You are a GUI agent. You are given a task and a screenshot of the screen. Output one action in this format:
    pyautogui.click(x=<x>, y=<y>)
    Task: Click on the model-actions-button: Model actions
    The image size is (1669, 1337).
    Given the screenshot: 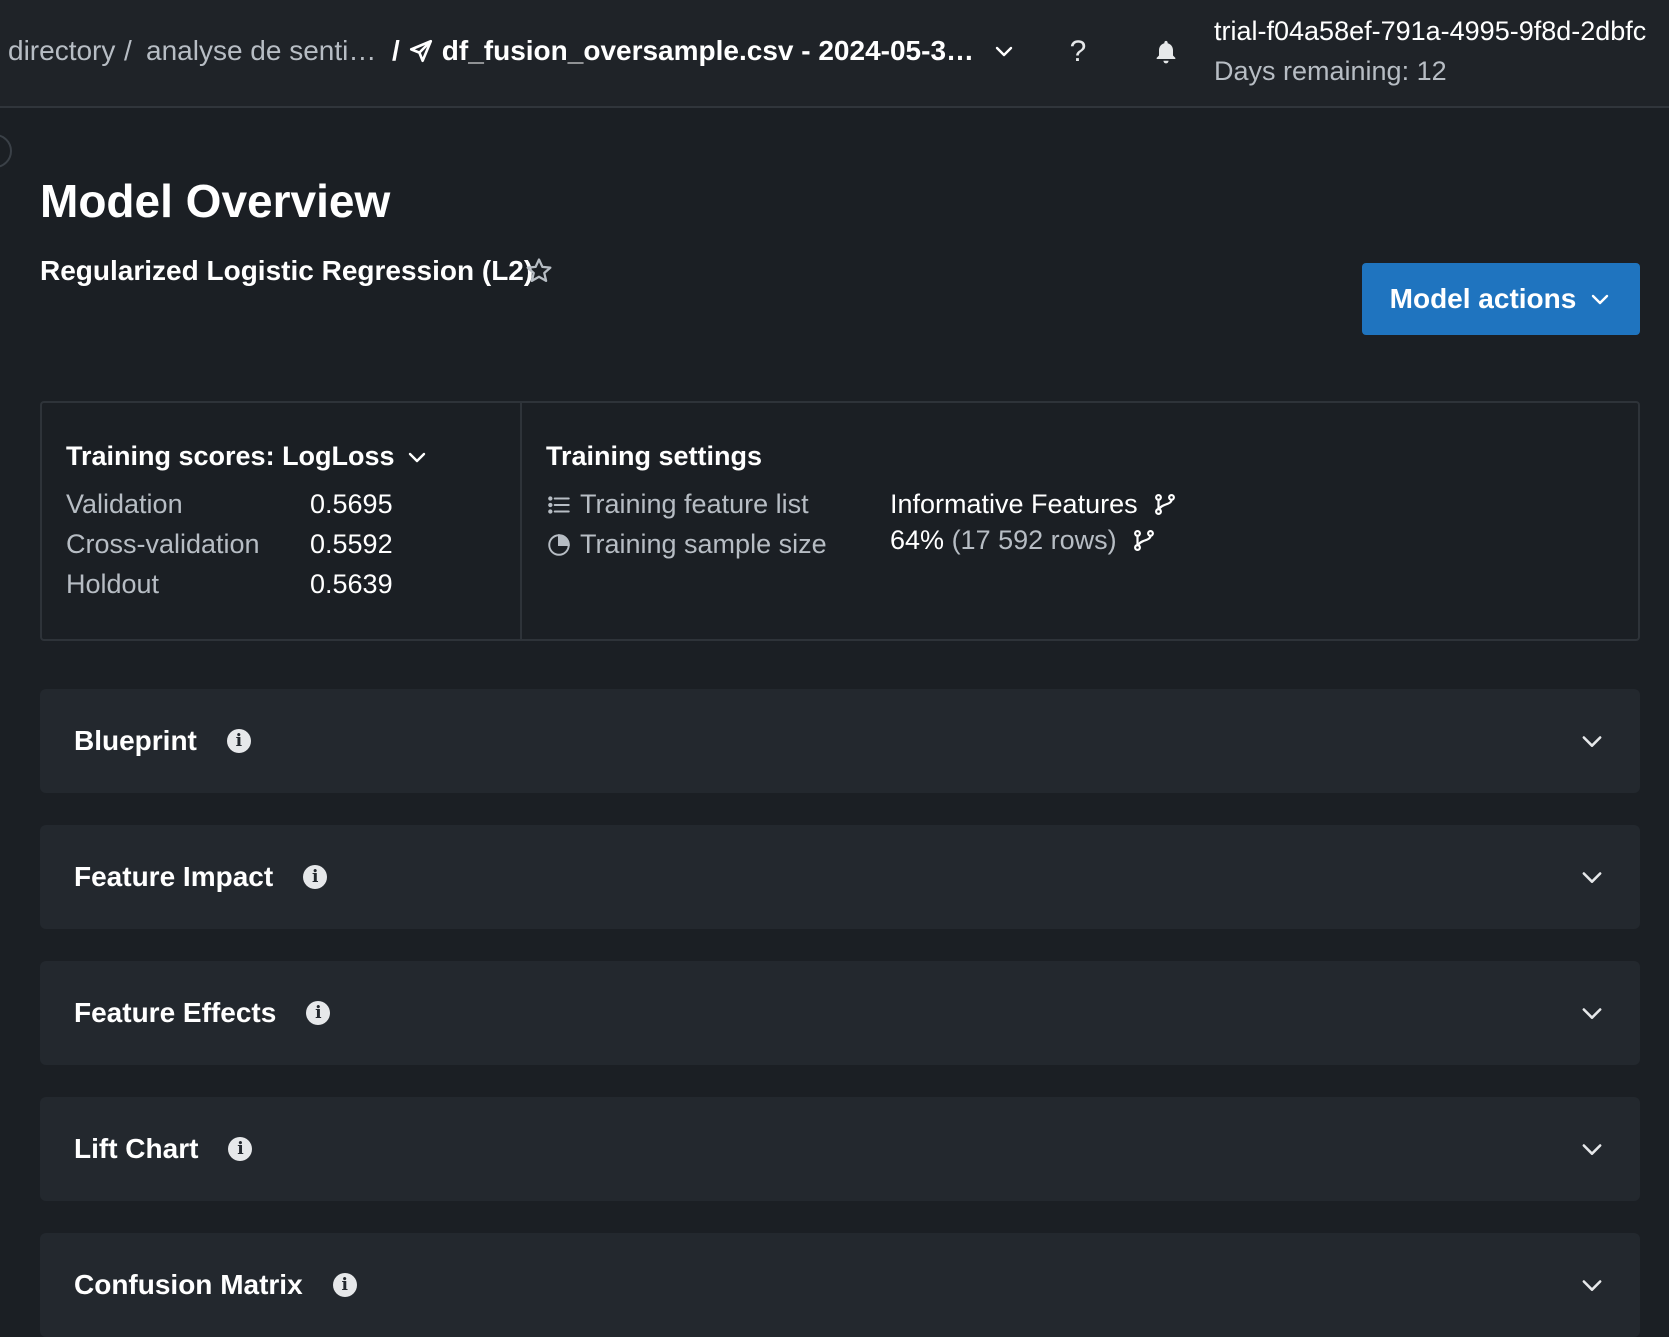 What is the action you would take?
    pyautogui.click(x=1501, y=299)
    